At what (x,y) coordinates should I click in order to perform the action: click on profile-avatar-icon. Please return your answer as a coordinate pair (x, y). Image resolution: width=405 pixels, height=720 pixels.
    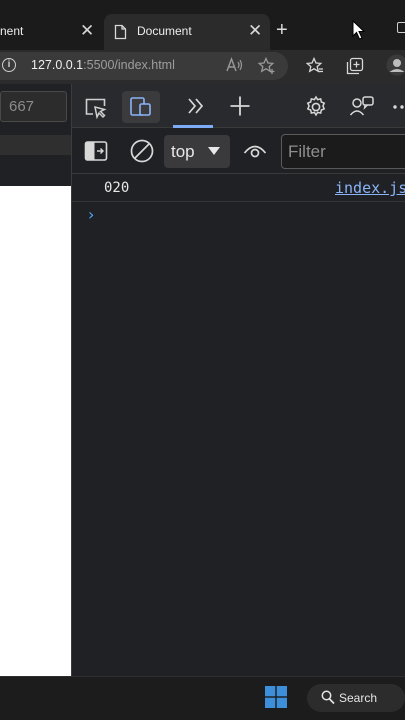
    Looking at the image, I should click on (395, 65).